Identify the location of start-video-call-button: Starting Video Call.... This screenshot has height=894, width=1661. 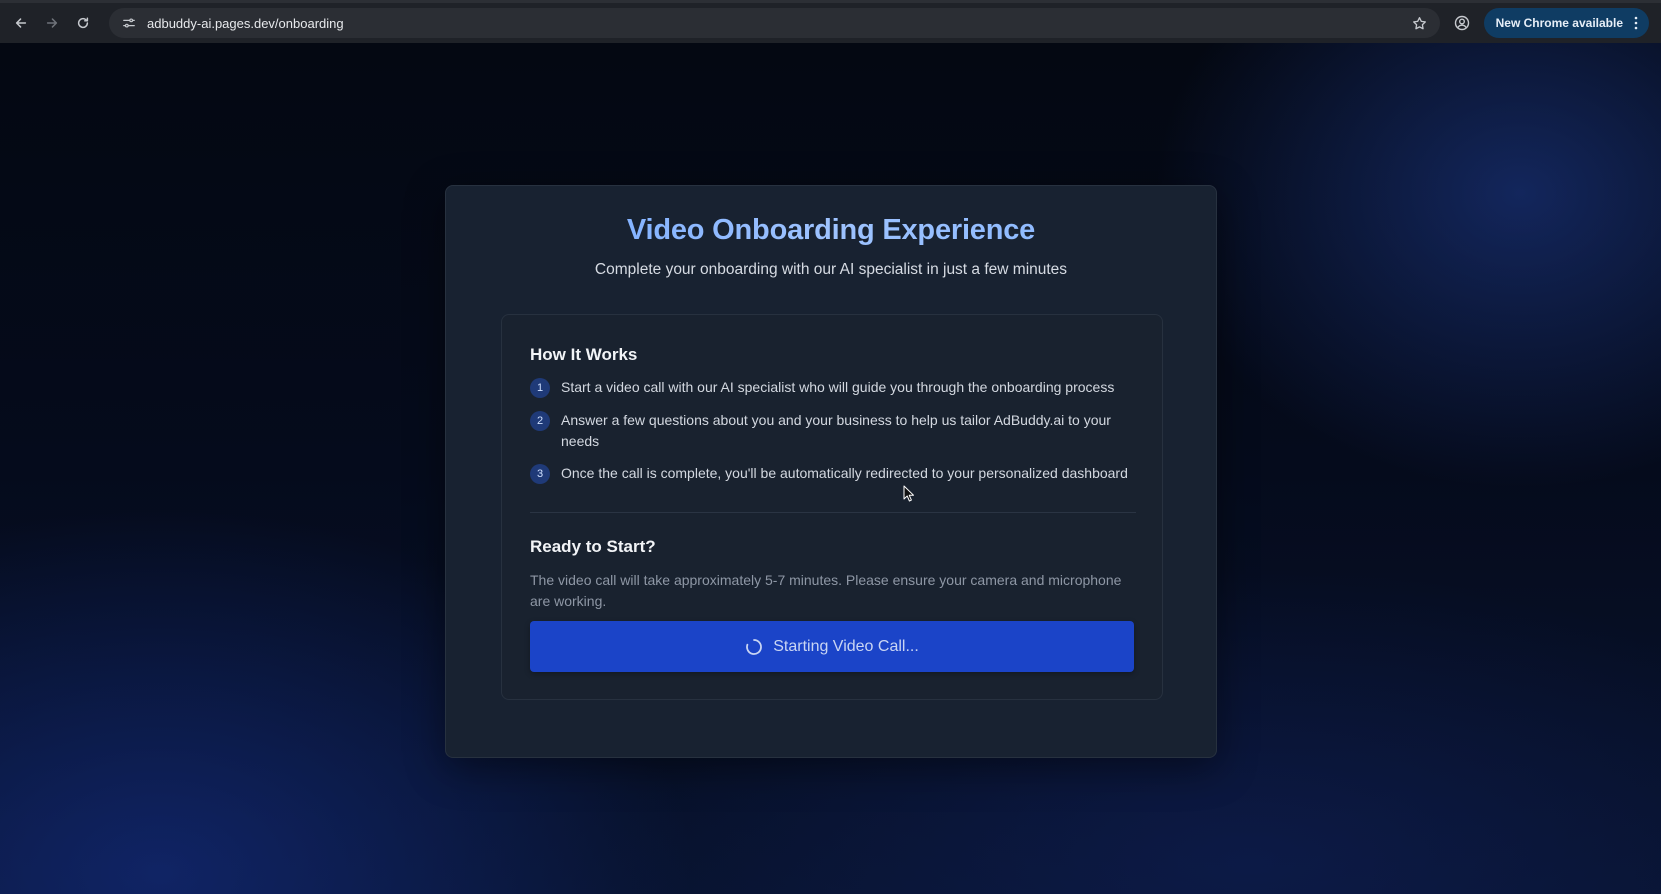
(832, 646).